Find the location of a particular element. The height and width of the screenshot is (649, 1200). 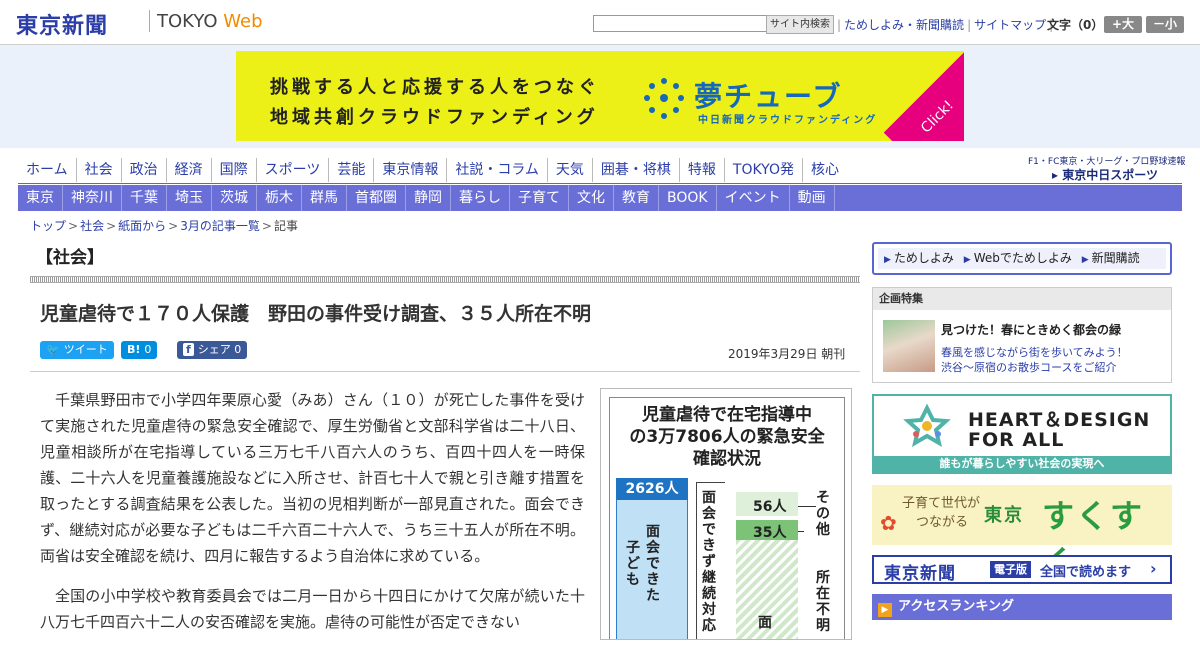

font-larger-button: +大 is located at coordinates (1123, 24).